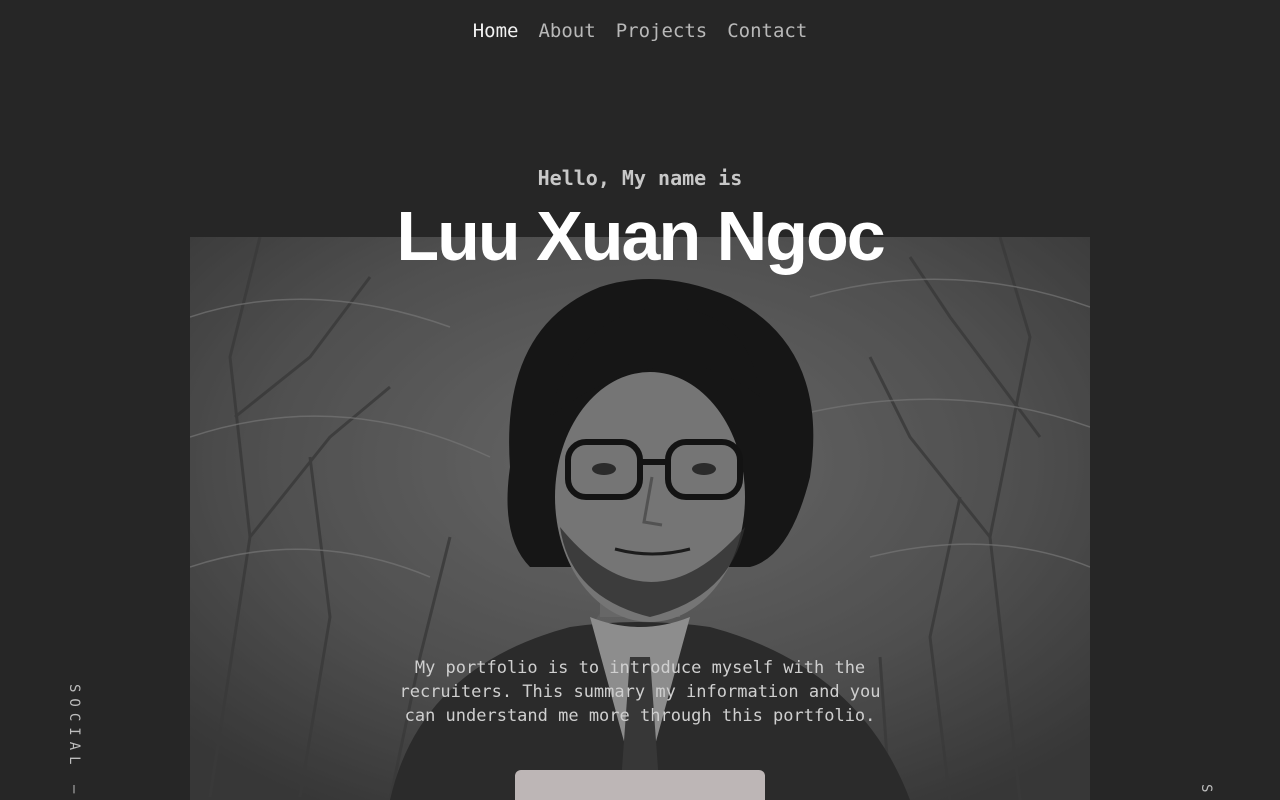 Image resolution: width=1280 pixels, height=800 pixels. I want to click on nav-projects: Projects, so click(662, 31).